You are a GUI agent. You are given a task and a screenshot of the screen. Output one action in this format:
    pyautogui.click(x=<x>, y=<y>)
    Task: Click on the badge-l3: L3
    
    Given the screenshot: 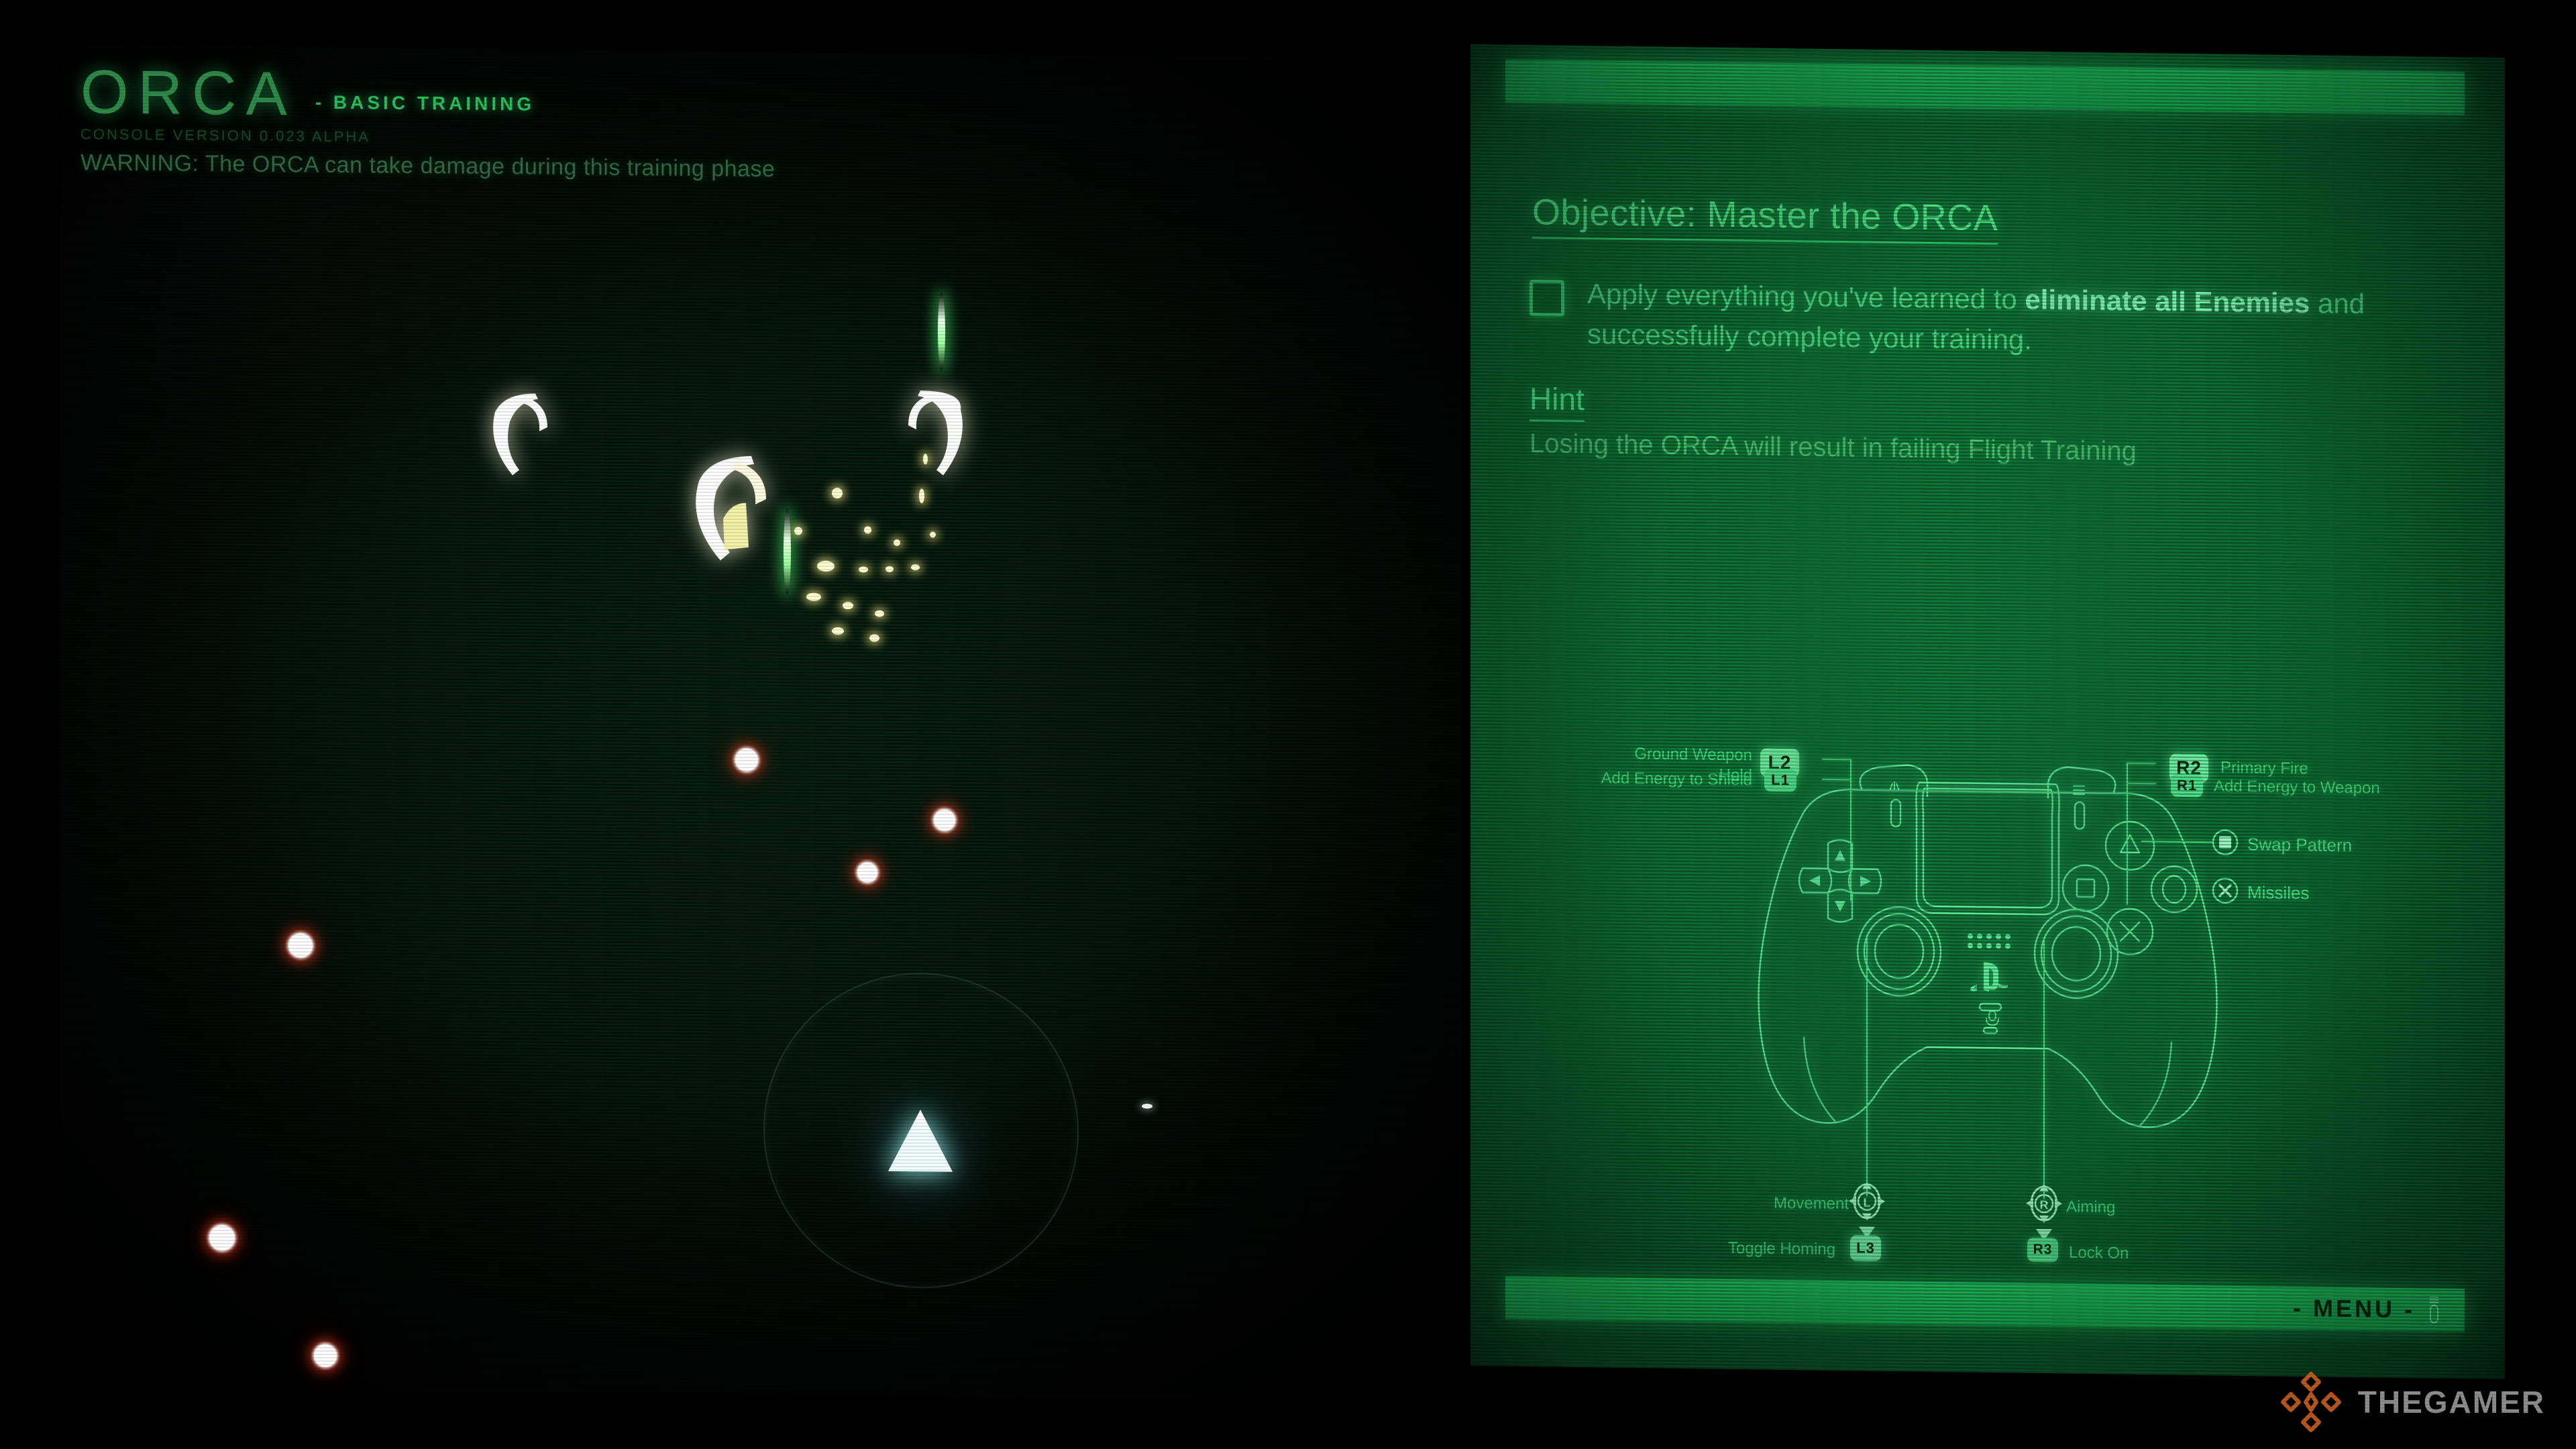 What is the action you would take?
    pyautogui.click(x=1865, y=1248)
    